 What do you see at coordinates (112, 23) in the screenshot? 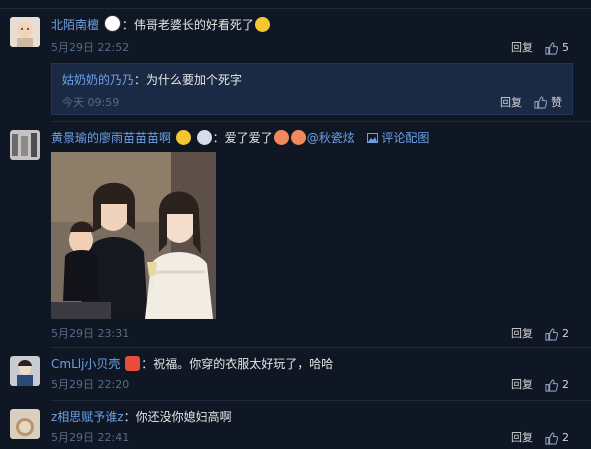
I see `panda-emoji-icon` at bounding box center [112, 23].